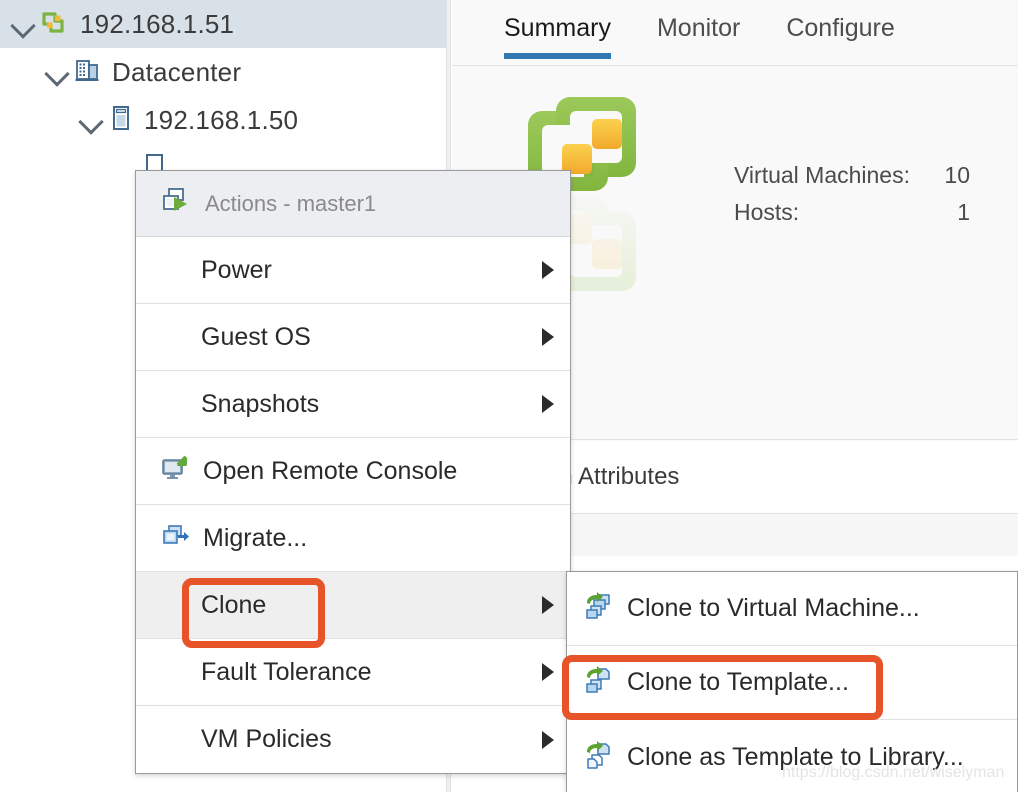  I want to click on tab-summary: Summary, so click(557, 29).